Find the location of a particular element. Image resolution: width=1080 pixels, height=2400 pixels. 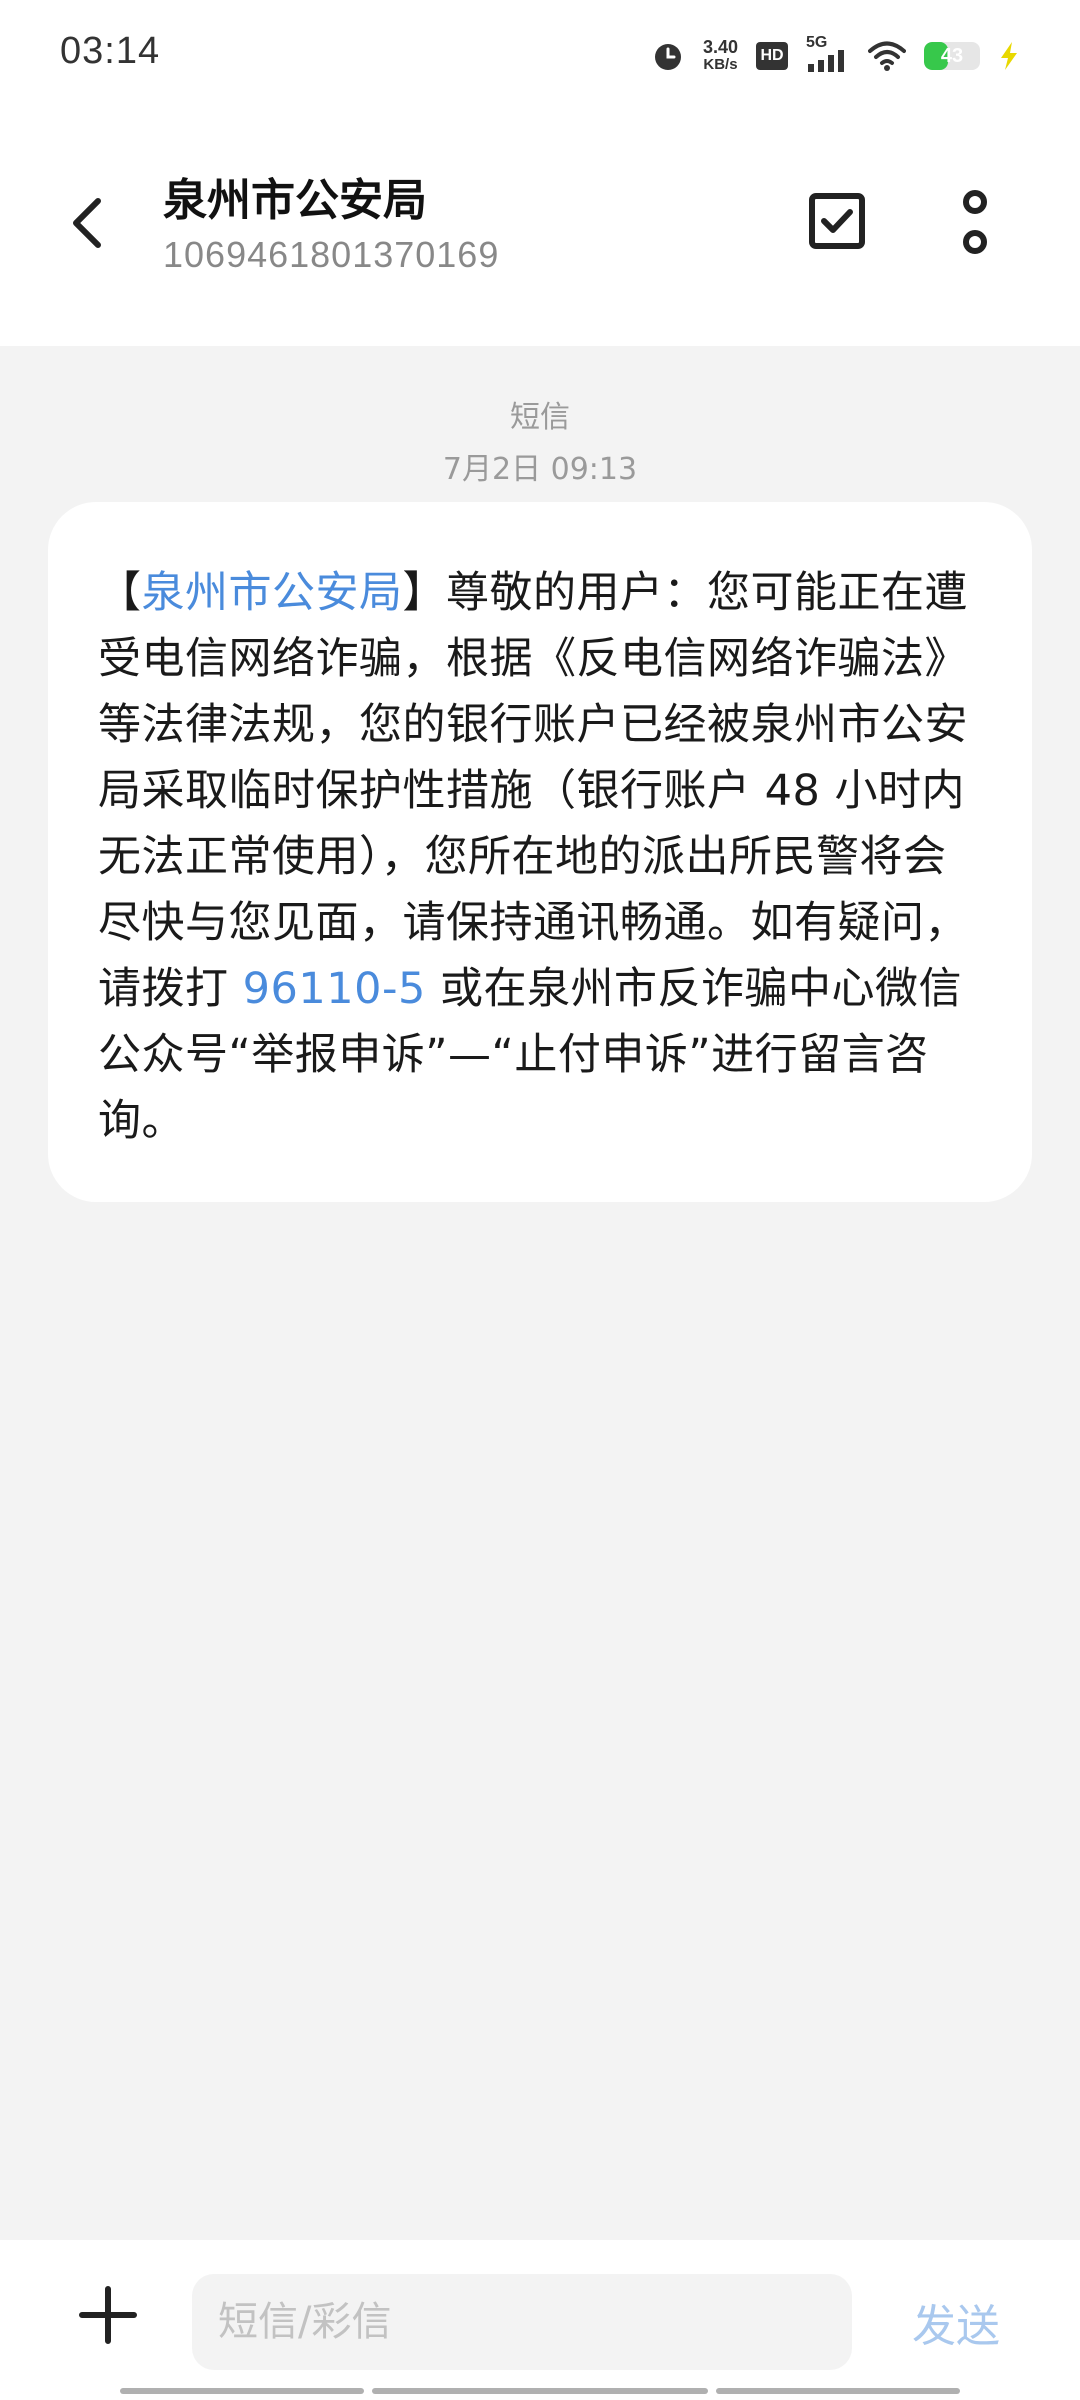

add-attachment-button is located at coordinates (108, 2315).